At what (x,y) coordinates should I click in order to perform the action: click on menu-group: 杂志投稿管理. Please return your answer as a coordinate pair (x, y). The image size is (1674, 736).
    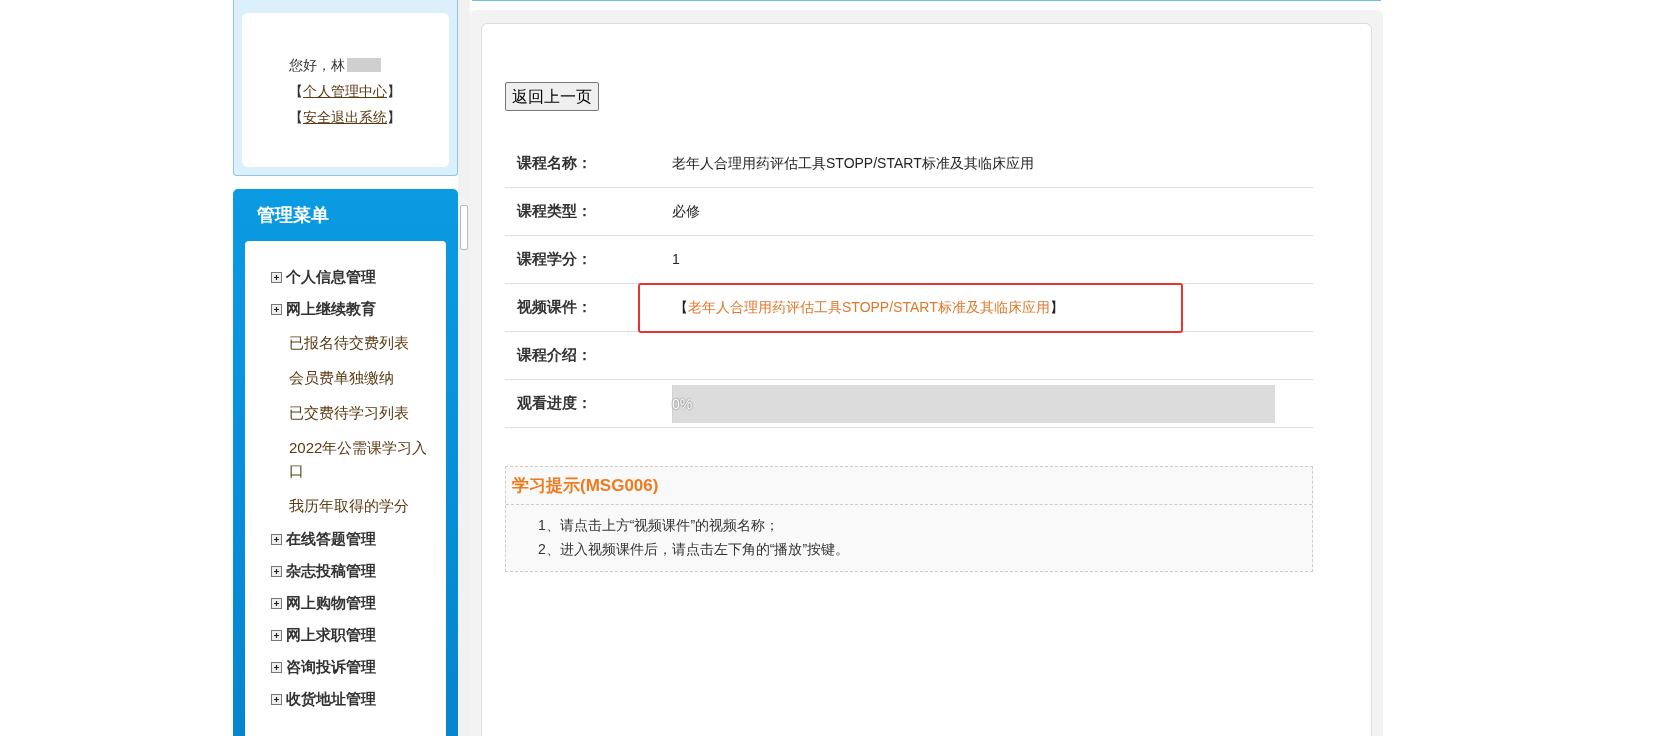
    Looking at the image, I should click on (331, 571).